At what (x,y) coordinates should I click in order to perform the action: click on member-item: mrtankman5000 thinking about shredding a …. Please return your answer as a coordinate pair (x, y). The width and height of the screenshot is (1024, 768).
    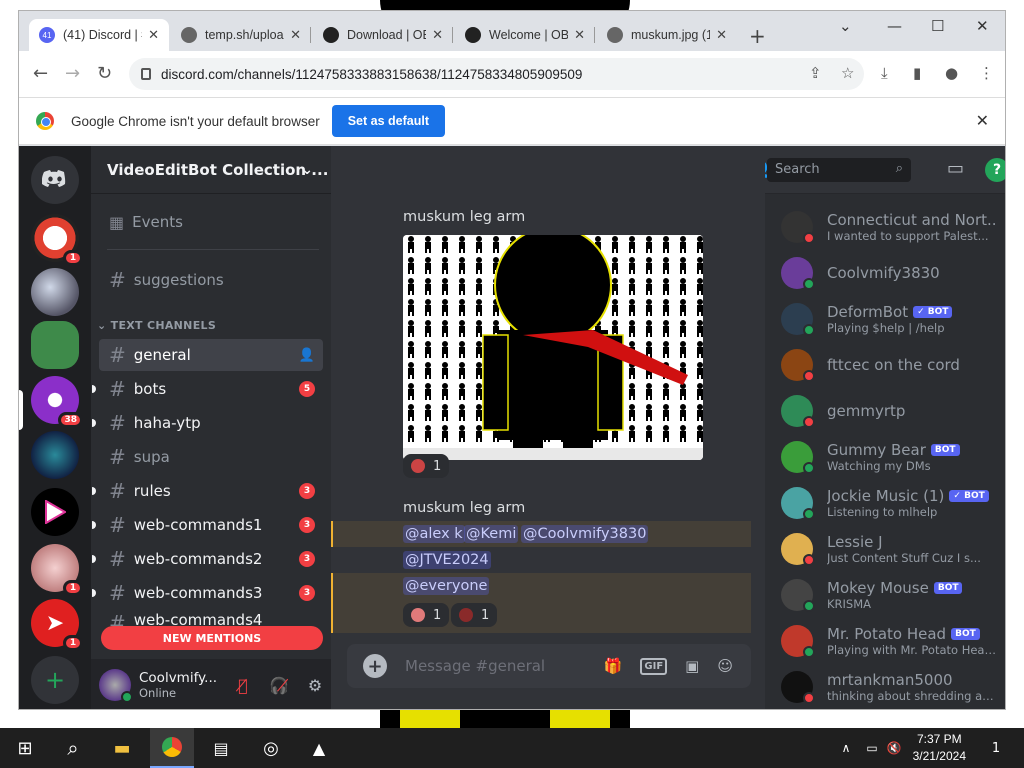
    Looking at the image, I should click on (891, 687).